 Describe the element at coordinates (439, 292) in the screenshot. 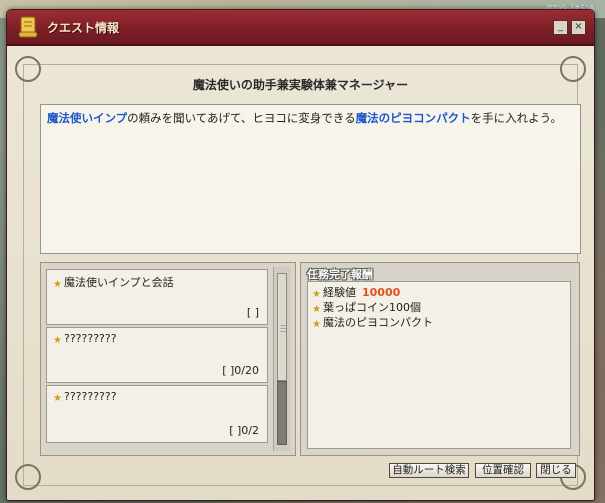

I see `reward-exp: ★ 経験値 10000` at that location.